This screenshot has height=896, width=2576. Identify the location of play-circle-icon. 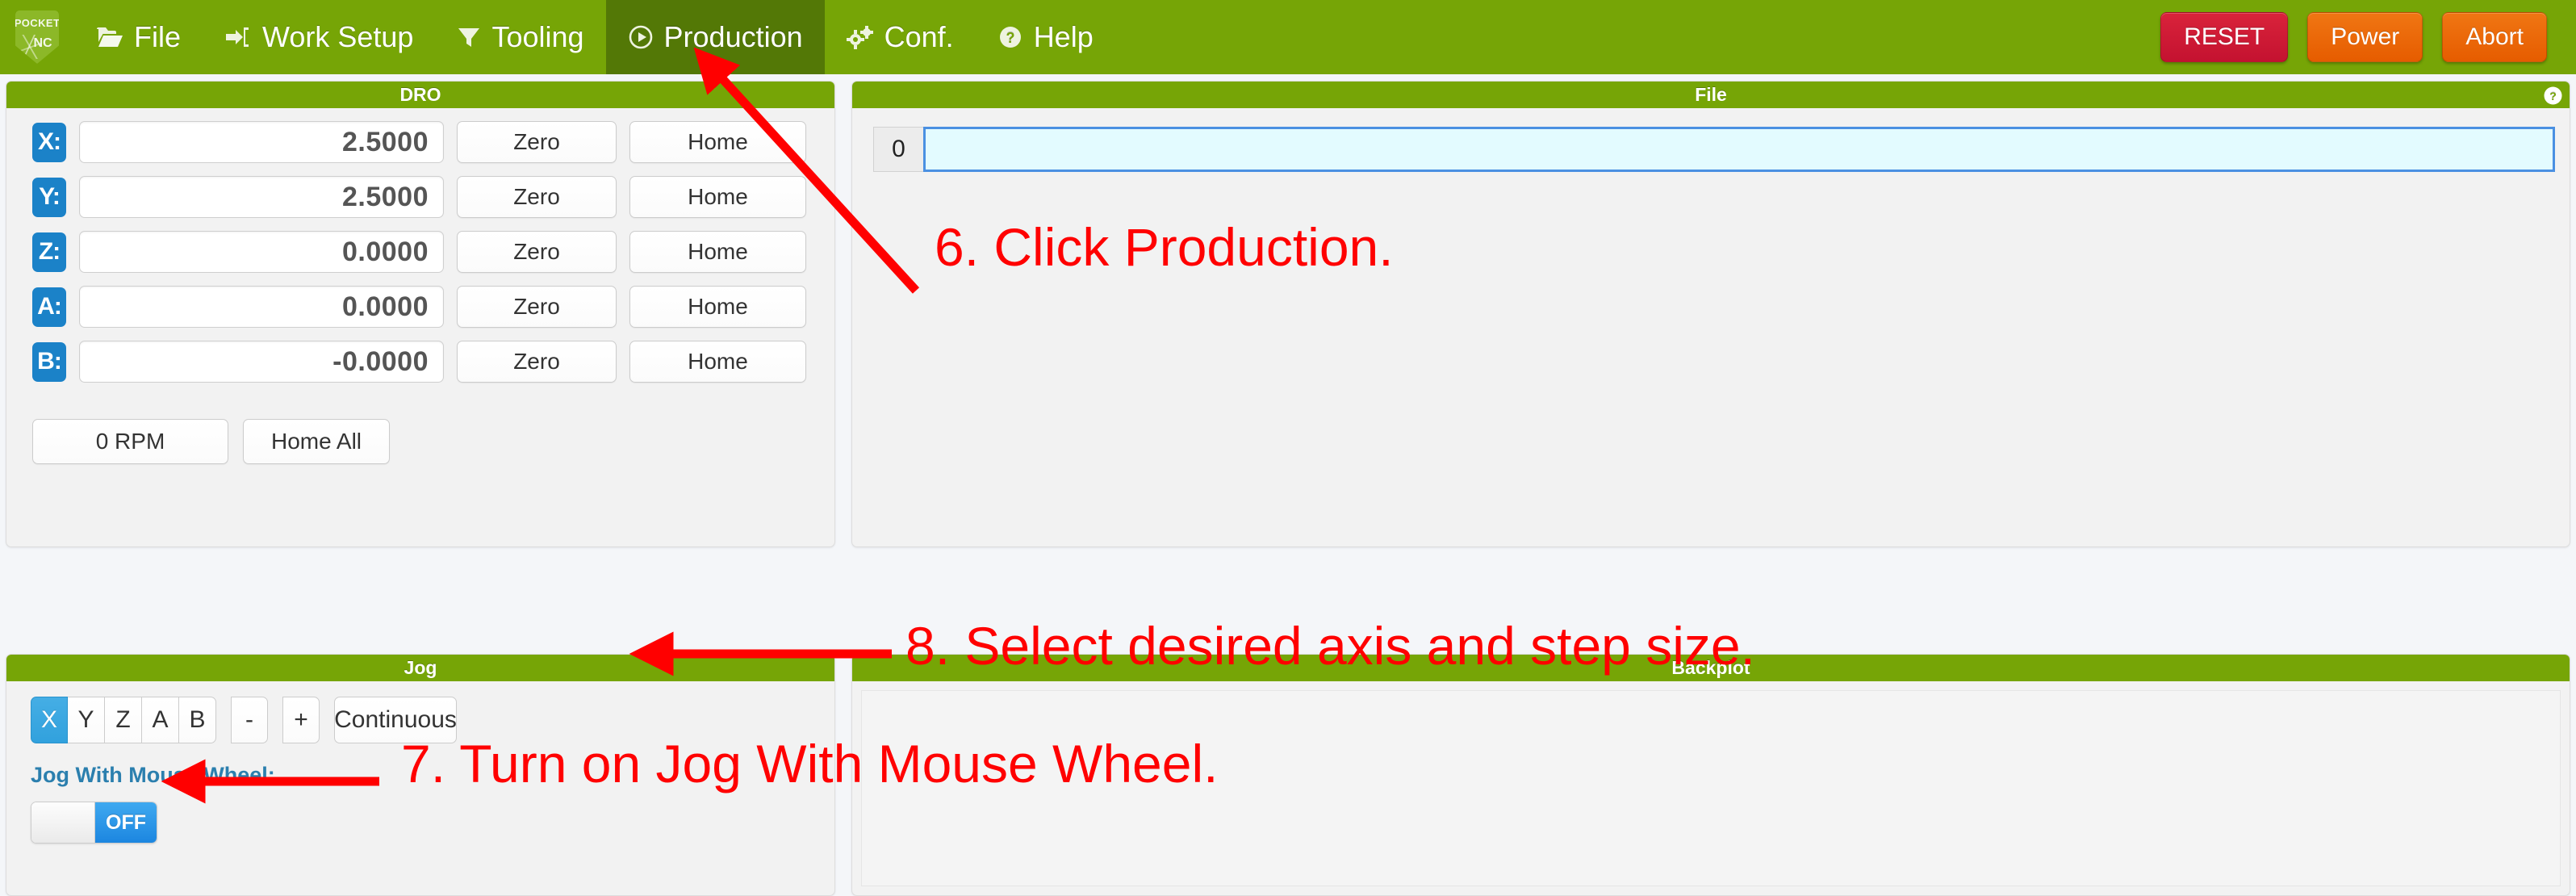
(641, 37).